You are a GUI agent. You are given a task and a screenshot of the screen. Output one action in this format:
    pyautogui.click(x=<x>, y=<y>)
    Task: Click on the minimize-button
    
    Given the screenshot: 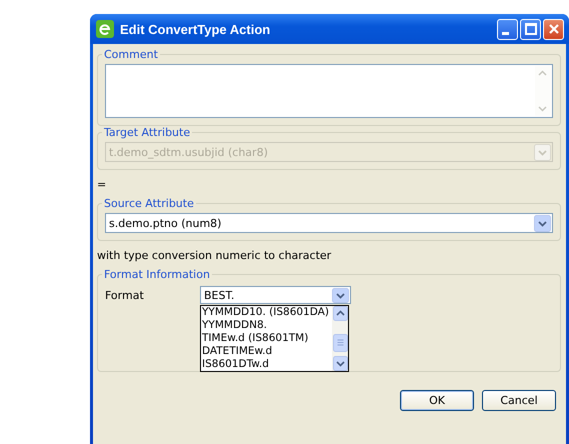 What is the action you would take?
    pyautogui.click(x=507, y=29)
    